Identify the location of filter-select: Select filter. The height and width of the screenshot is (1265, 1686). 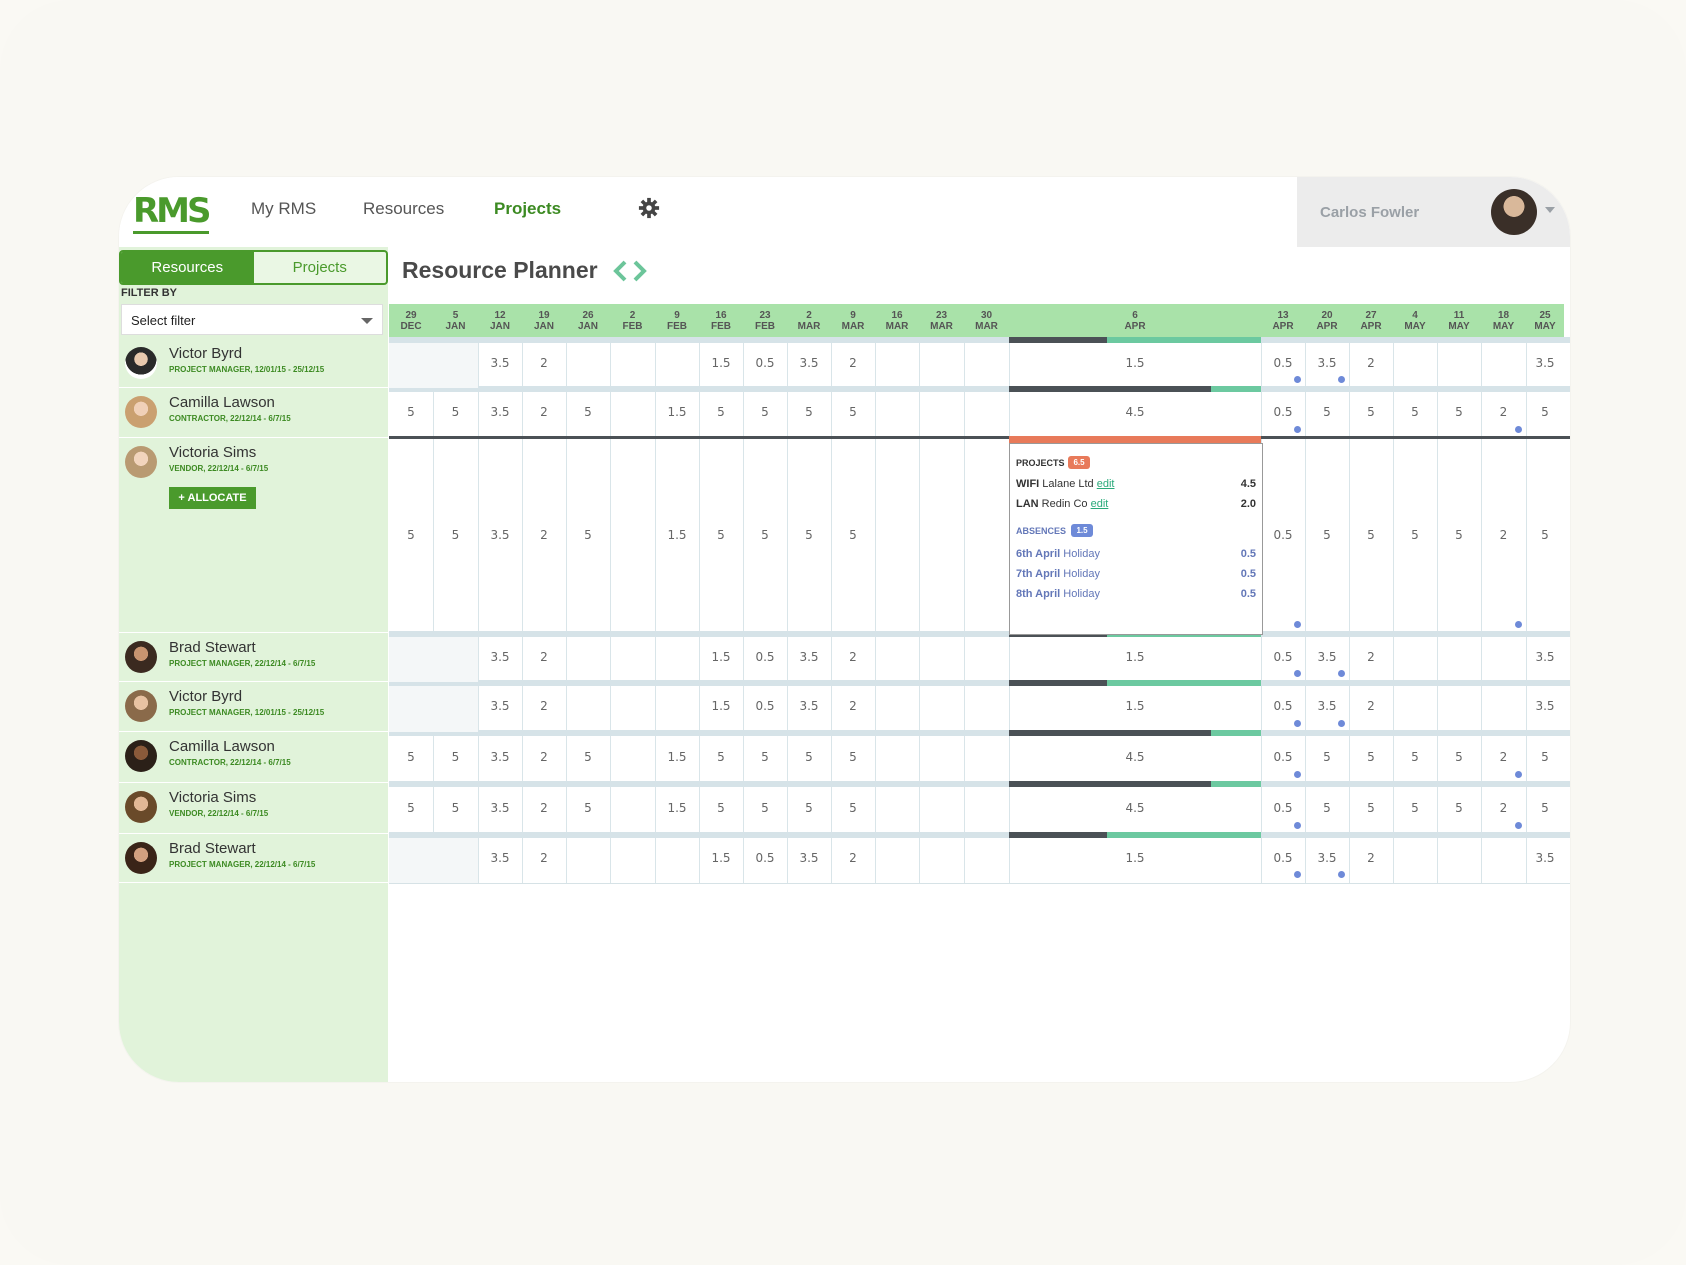
(252, 319).